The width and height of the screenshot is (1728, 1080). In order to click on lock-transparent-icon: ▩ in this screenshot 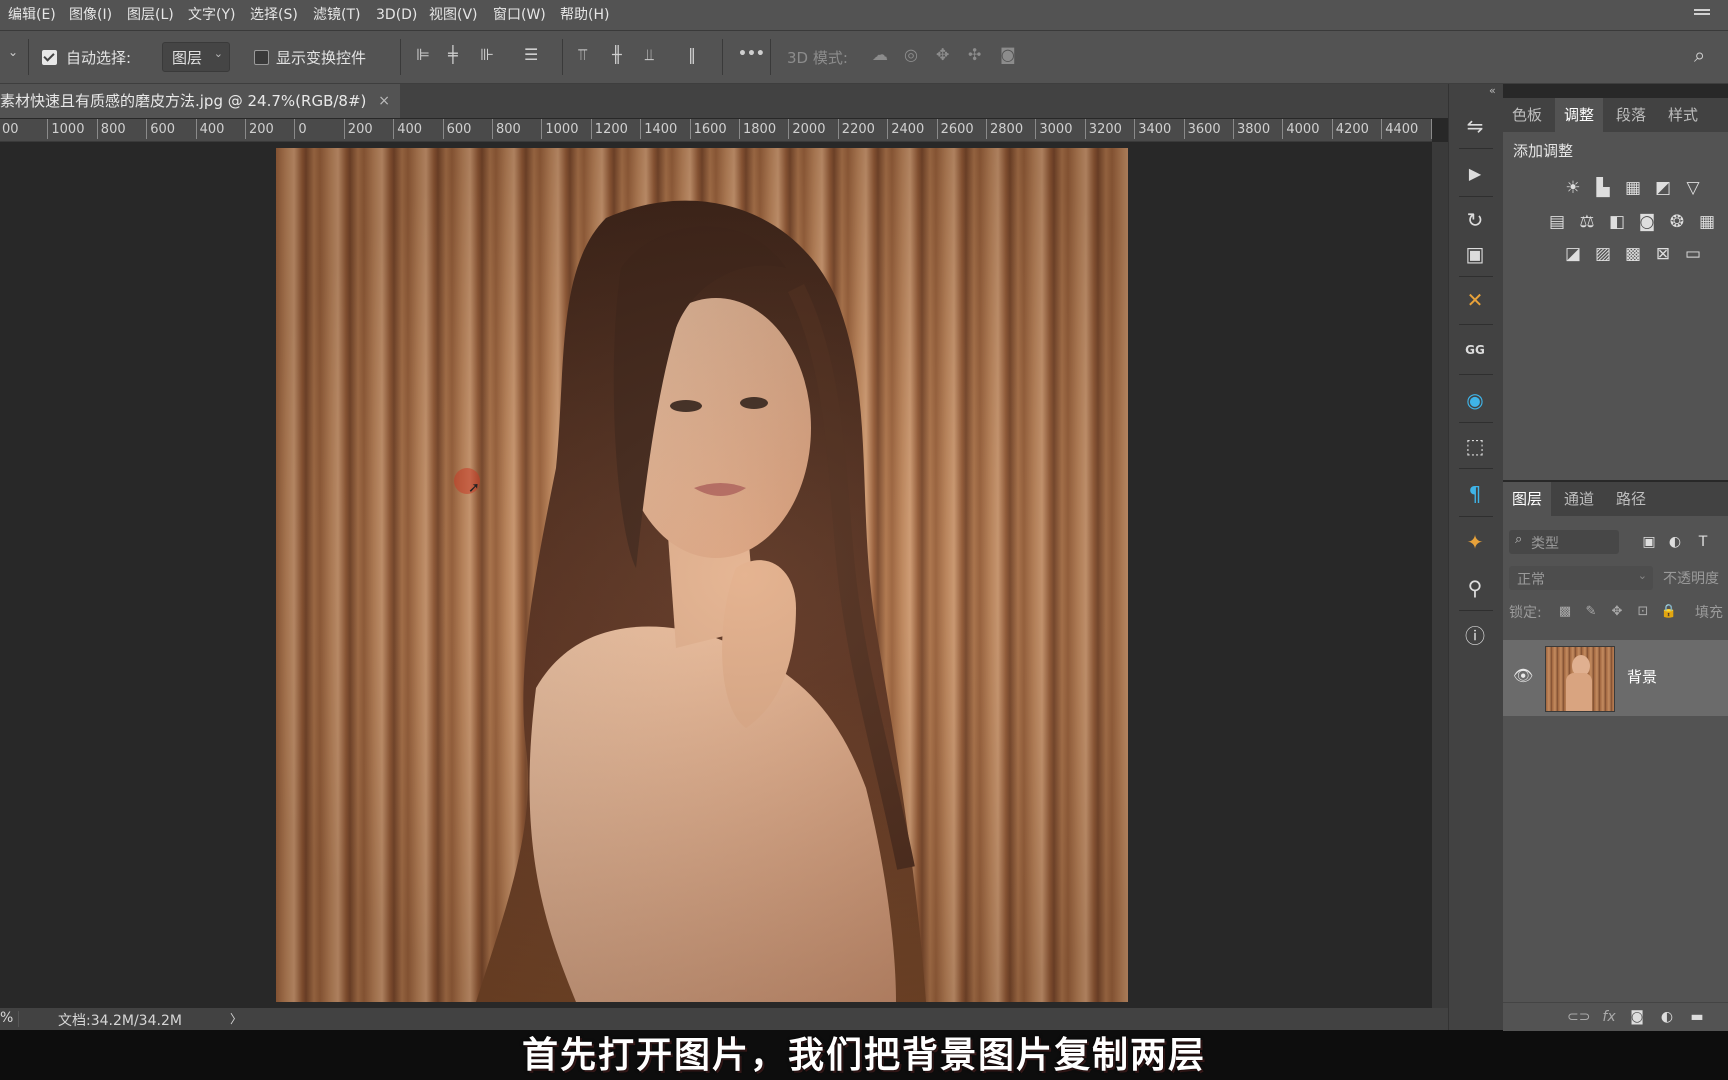, I will do `click(1565, 612)`.